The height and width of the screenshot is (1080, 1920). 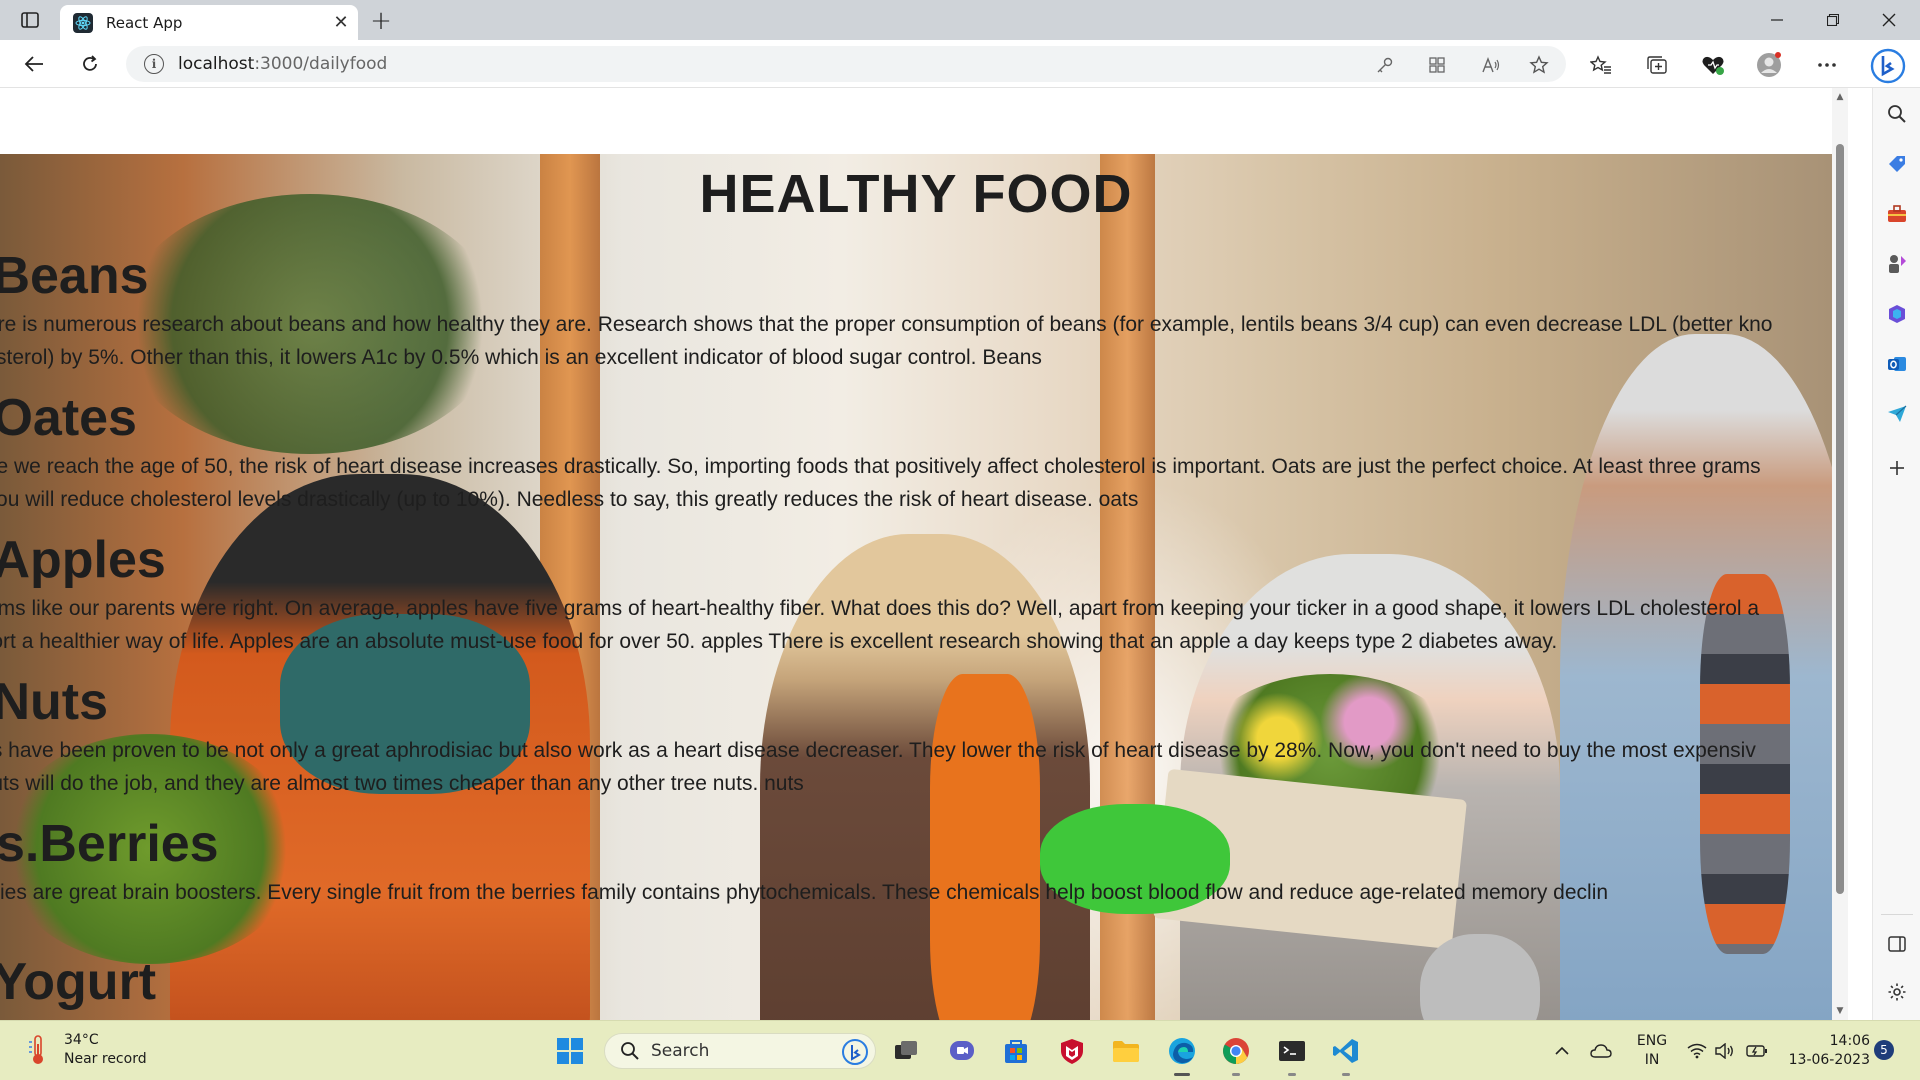 What do you see at coordinates (1346, 1051) in the screenshot?
I see `vscode-icon` at bounding box center [1346, 1051].